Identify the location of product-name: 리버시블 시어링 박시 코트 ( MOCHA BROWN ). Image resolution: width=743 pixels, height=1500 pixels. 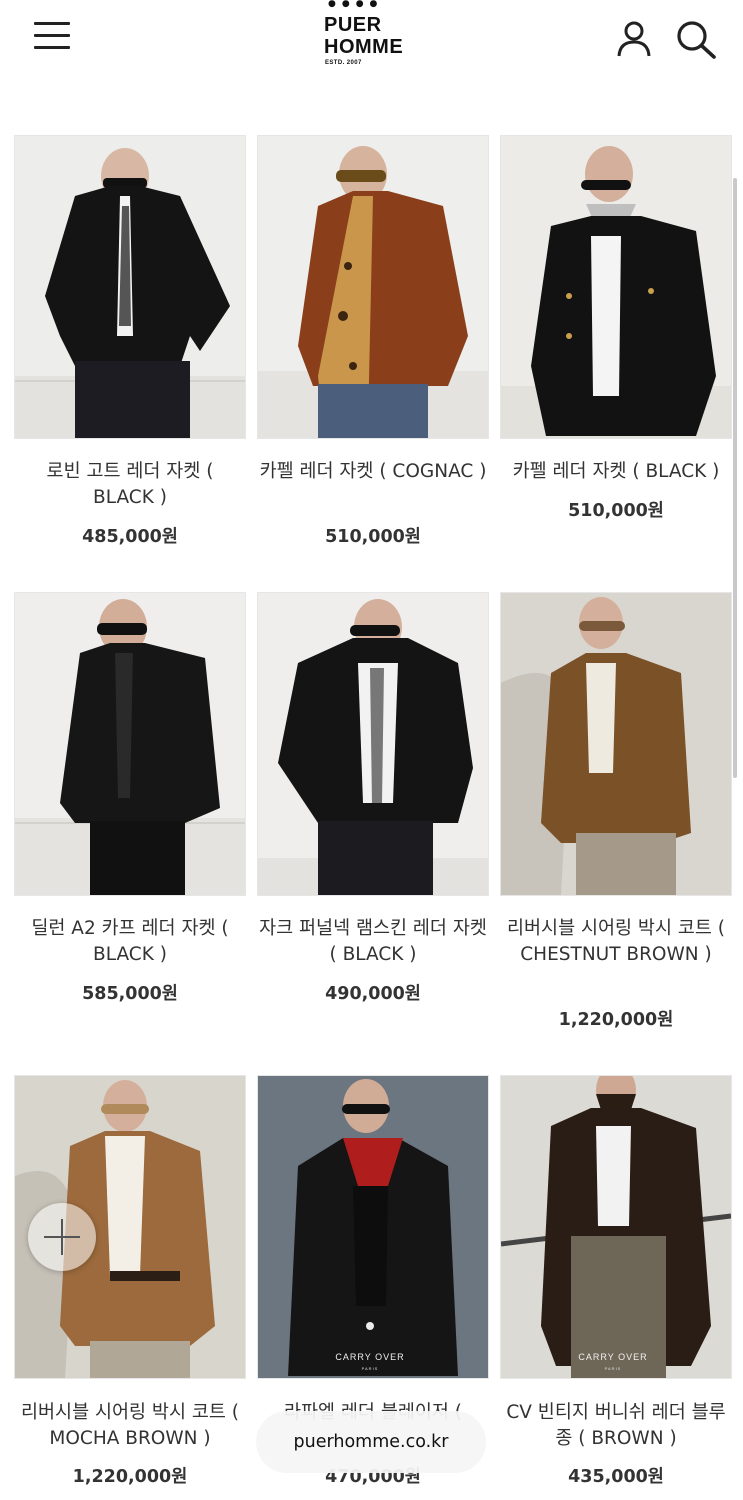
(130, 1426).